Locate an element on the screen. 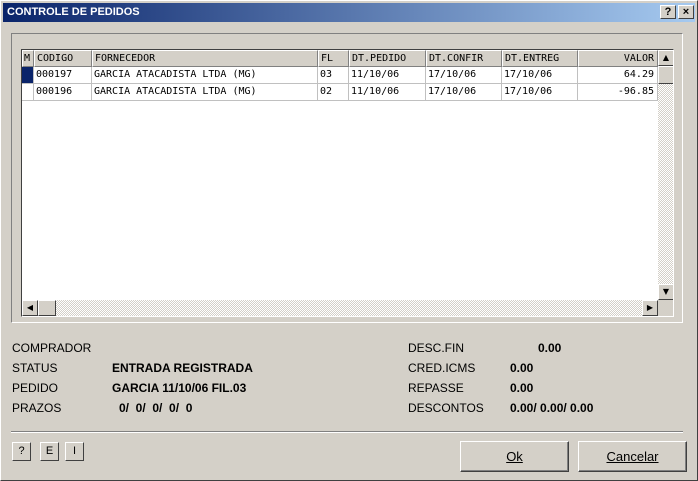 This screenshot has height=481, width=698. prazos-value: 0/ 0/ 0/ 0/ 0 is located at coordinates (156, 408).